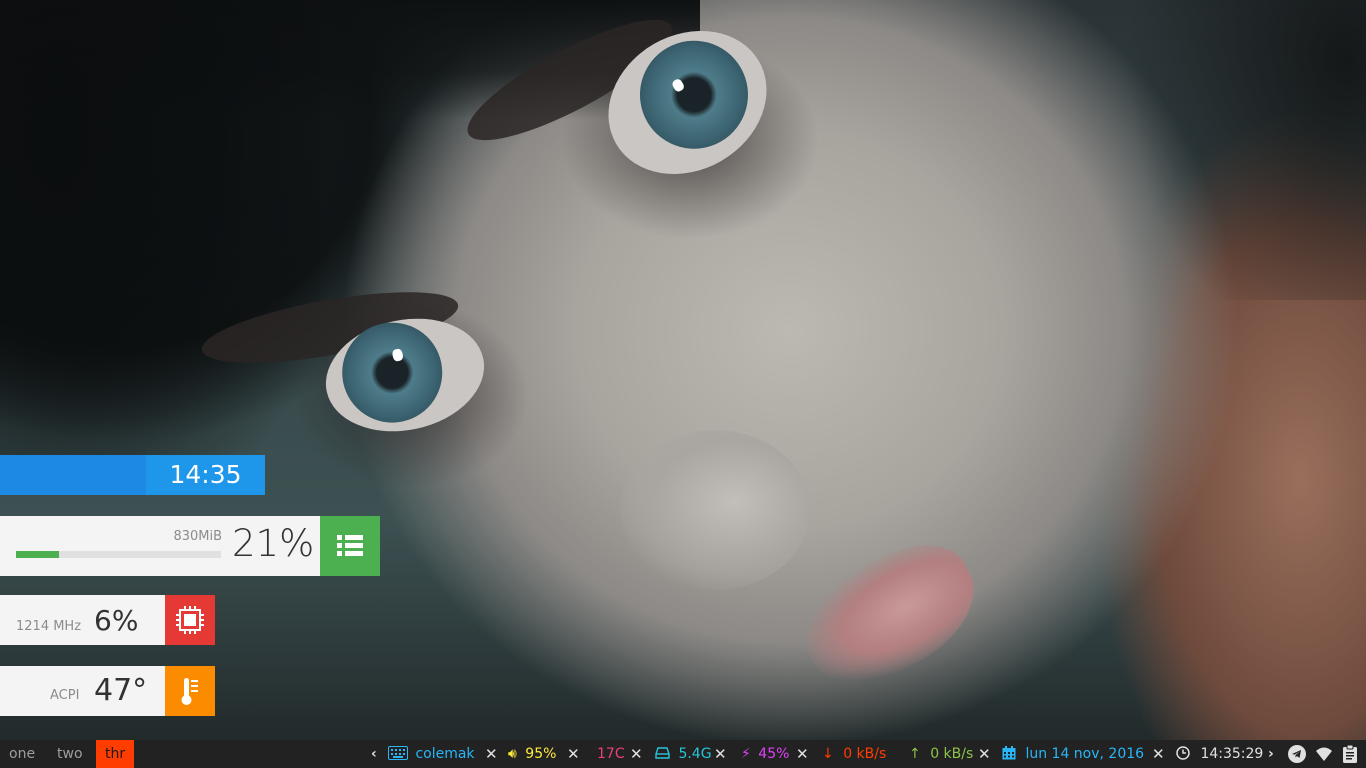  I want to click on cpu-widget: 1214 MHz 6%, so click(107, 620).